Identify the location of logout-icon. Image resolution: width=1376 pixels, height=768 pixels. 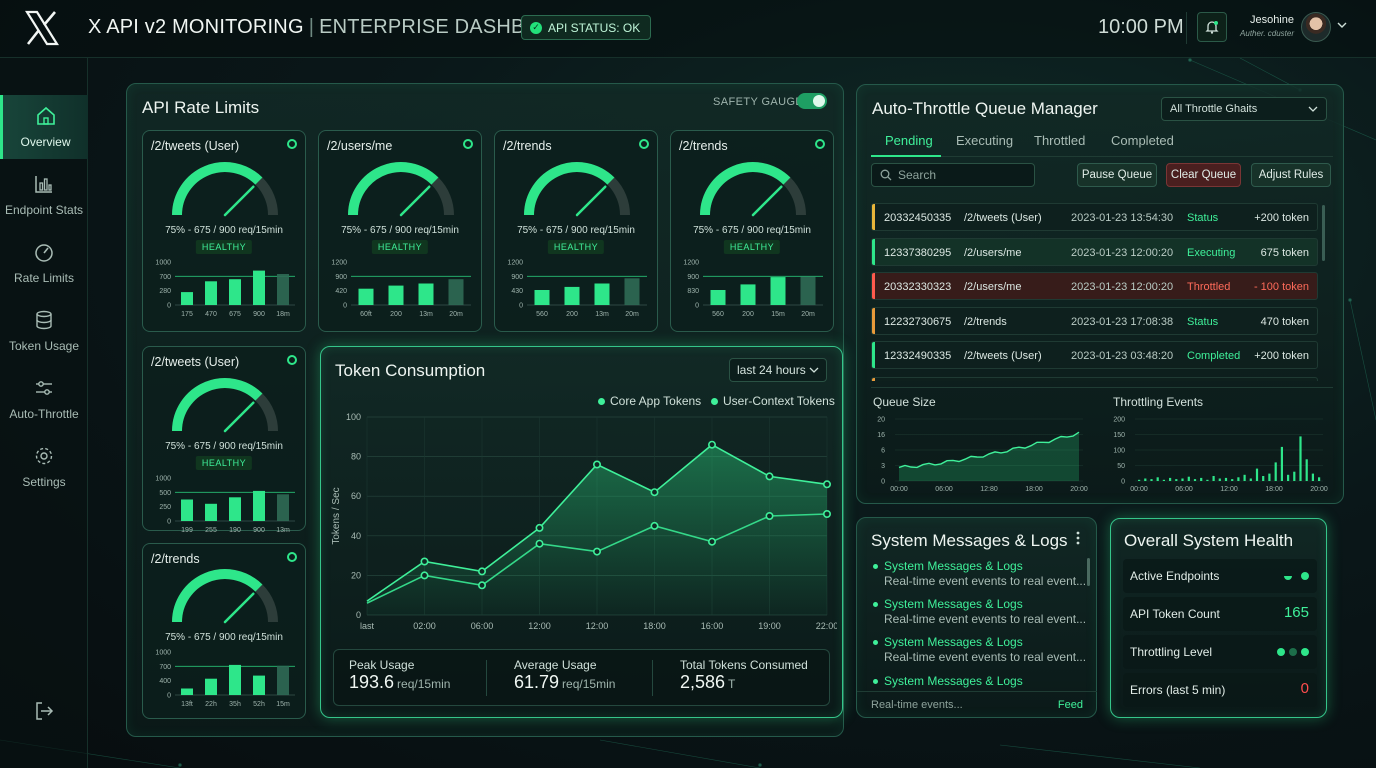
(44, 711).